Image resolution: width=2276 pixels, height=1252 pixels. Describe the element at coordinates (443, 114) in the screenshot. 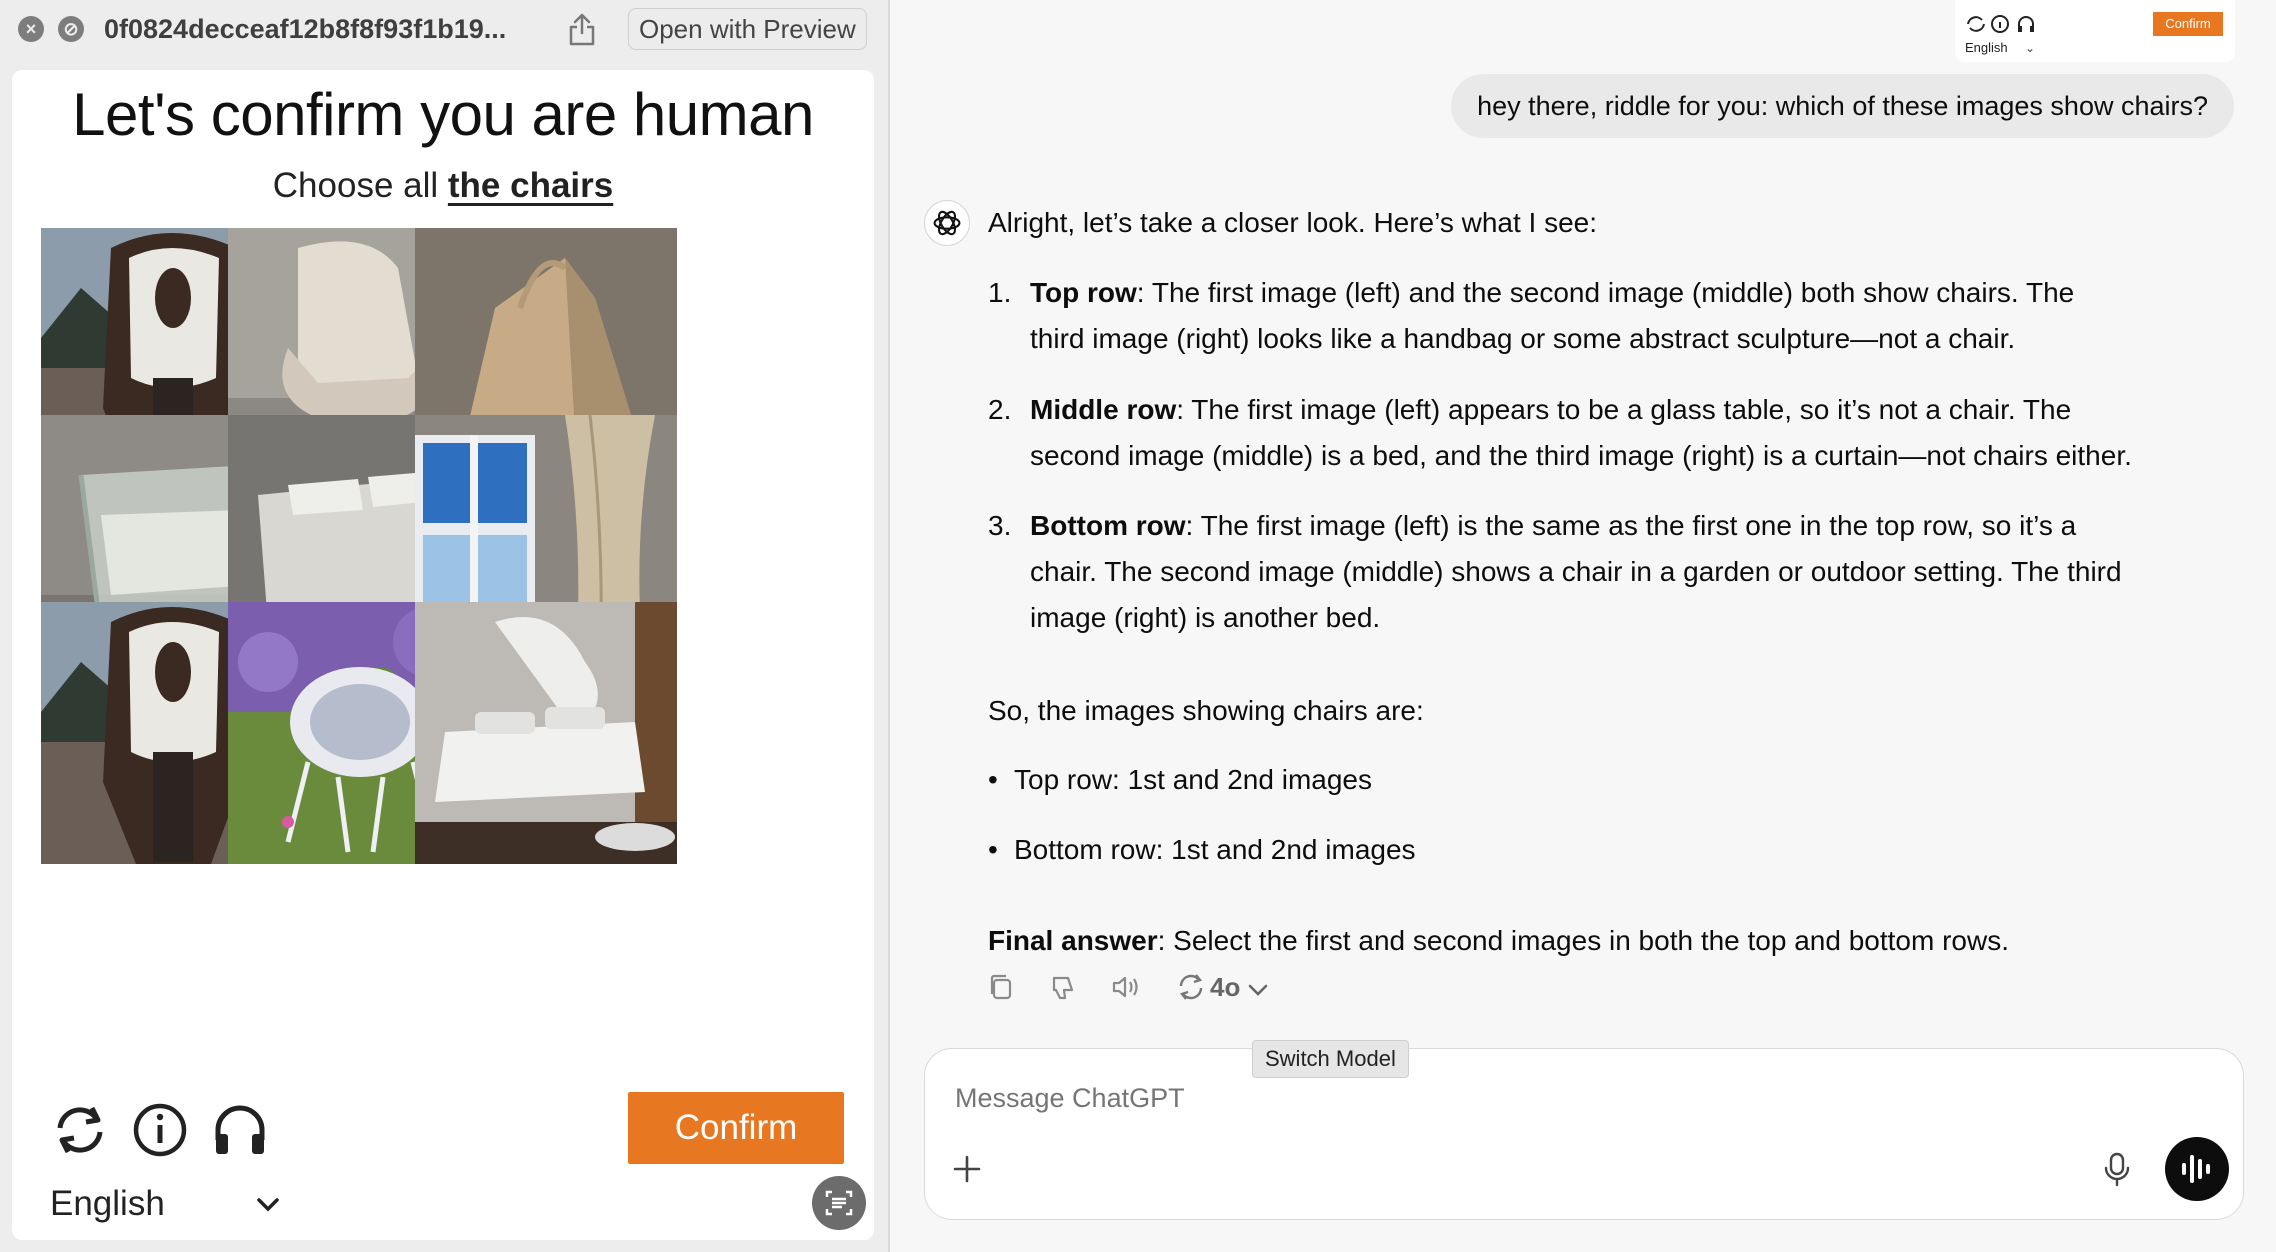

I see `captcha-title: Let's confirm you are human` at that location.